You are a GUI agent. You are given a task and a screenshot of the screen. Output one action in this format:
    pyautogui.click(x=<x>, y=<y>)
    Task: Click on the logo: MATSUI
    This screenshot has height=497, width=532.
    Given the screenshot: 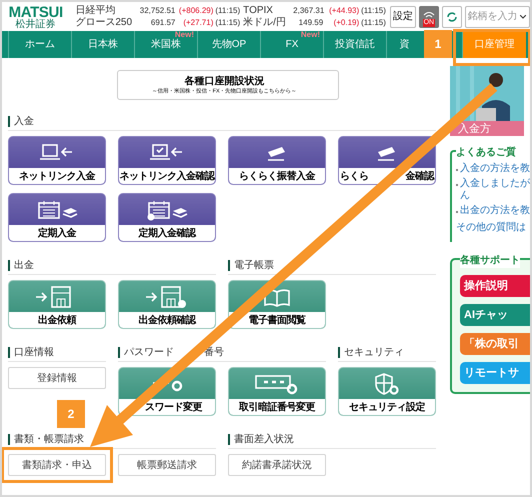 What is the action you would take?
    pyautogui.click(x=35, y=12)
    